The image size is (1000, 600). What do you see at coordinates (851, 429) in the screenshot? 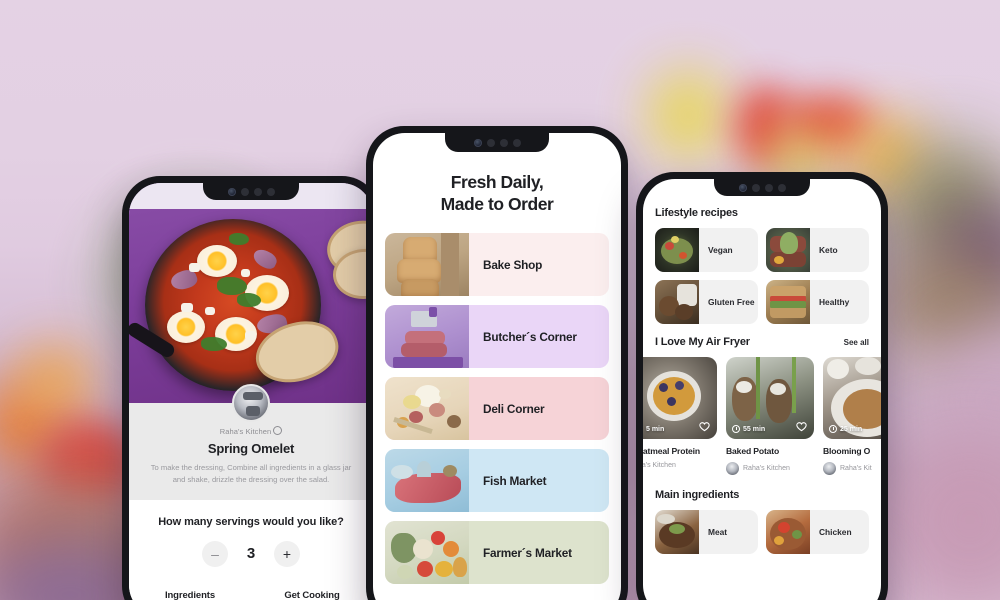
I see `recipe-time: 25 min` at bounding box center [851, 429].